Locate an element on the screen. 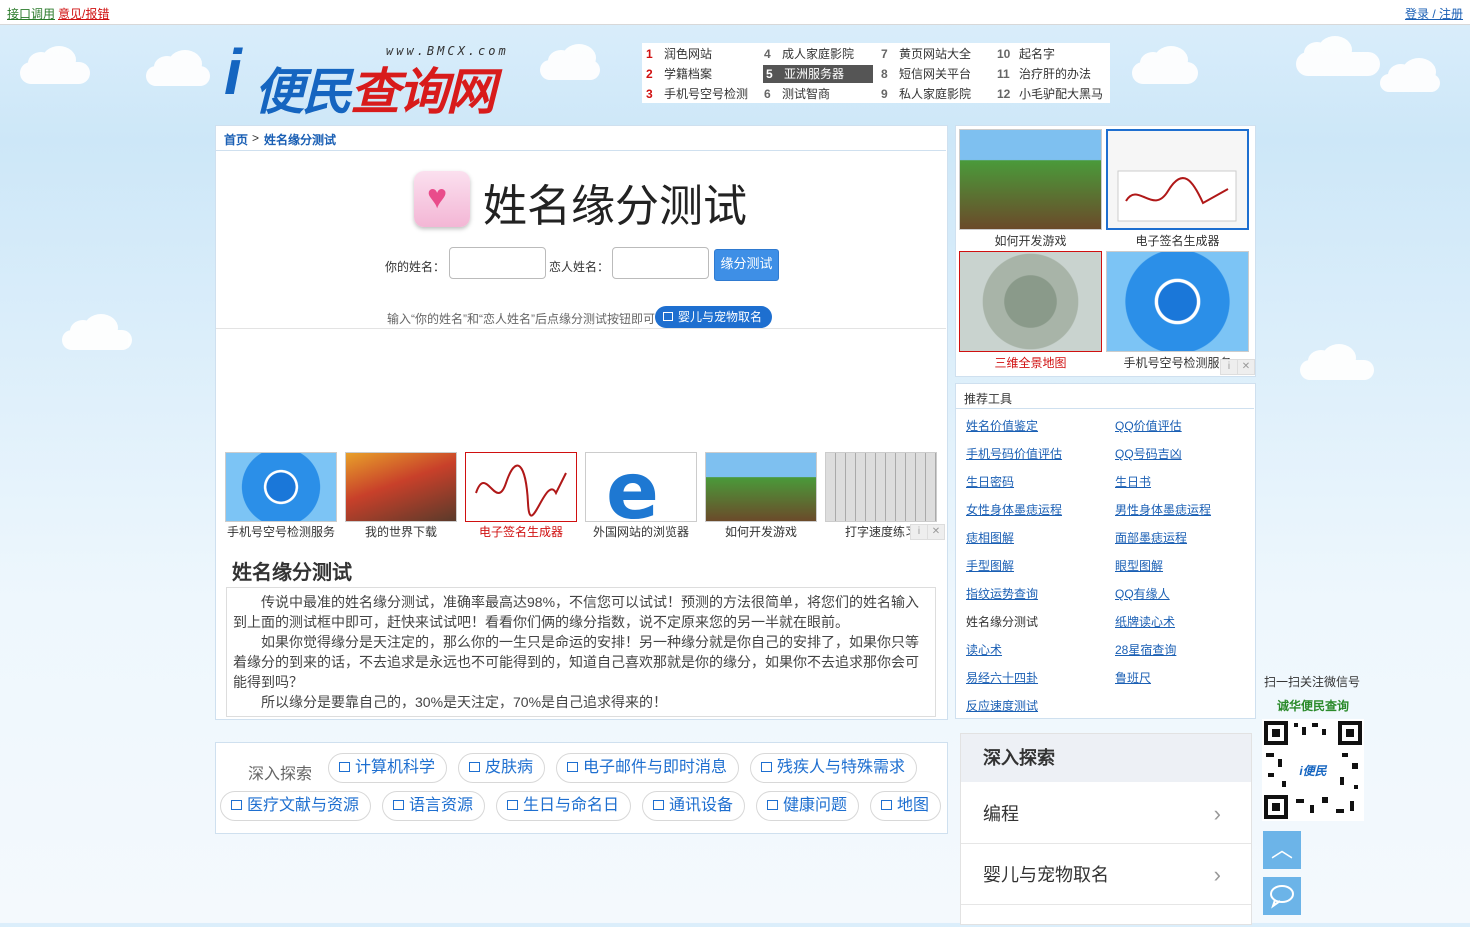 Image resolution: width=1470 pixels, height=927 pixels. article-heading: 姓名缘分测试 is located at coordinates (292, 573).